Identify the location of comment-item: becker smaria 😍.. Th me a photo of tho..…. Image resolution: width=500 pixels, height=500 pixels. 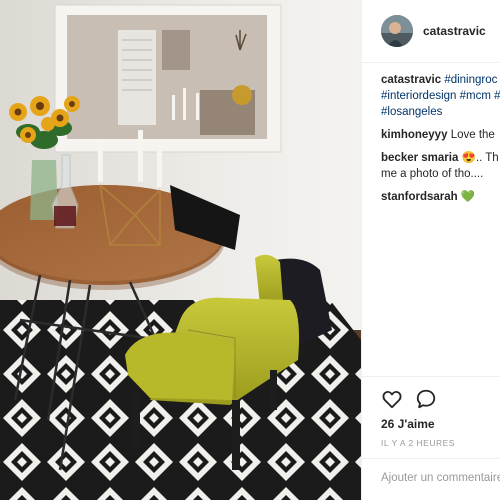
(440, 166).